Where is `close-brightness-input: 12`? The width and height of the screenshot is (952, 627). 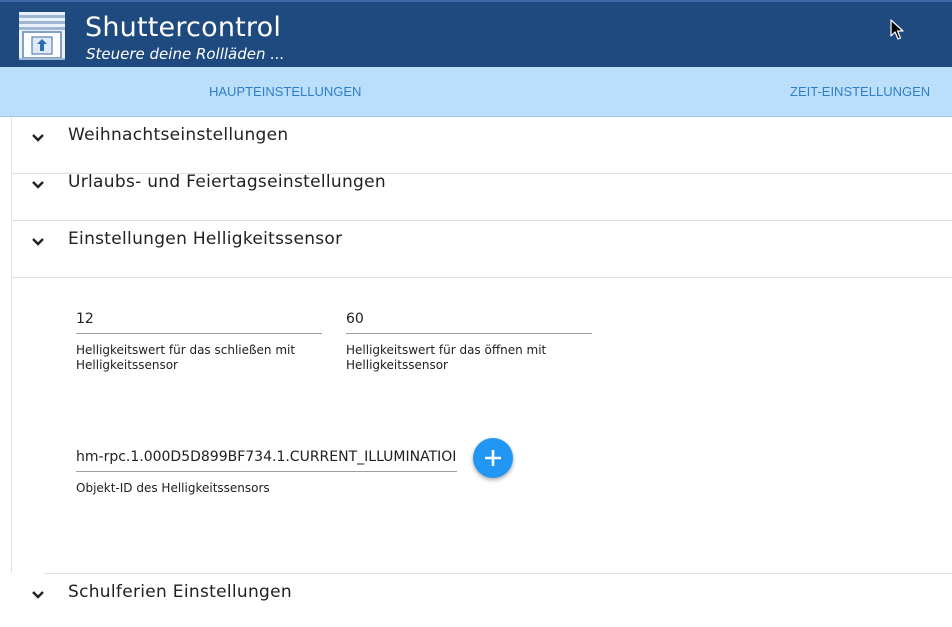
close-brightness-input: 12 is located at coordinates (199, 321).